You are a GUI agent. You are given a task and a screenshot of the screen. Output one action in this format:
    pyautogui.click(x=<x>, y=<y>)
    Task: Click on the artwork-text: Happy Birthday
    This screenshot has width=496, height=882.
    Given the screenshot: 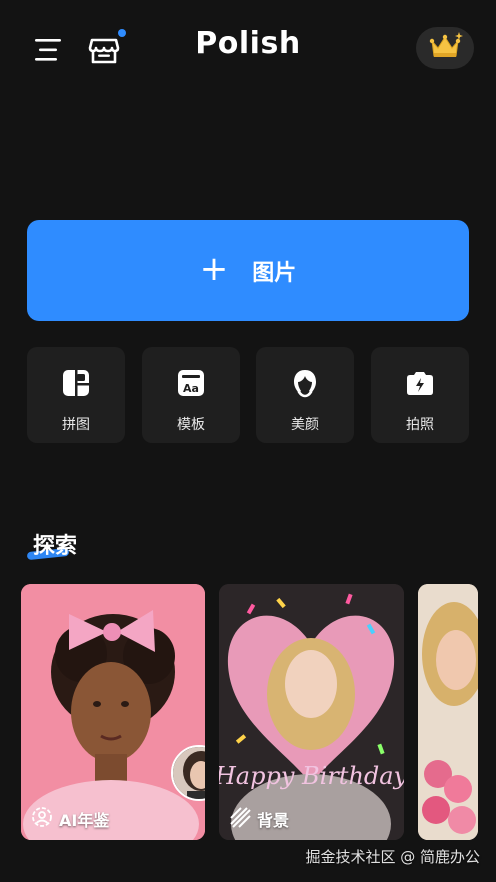 What is the action you would take?
    pyautogui.click(x=311, y=776)
    